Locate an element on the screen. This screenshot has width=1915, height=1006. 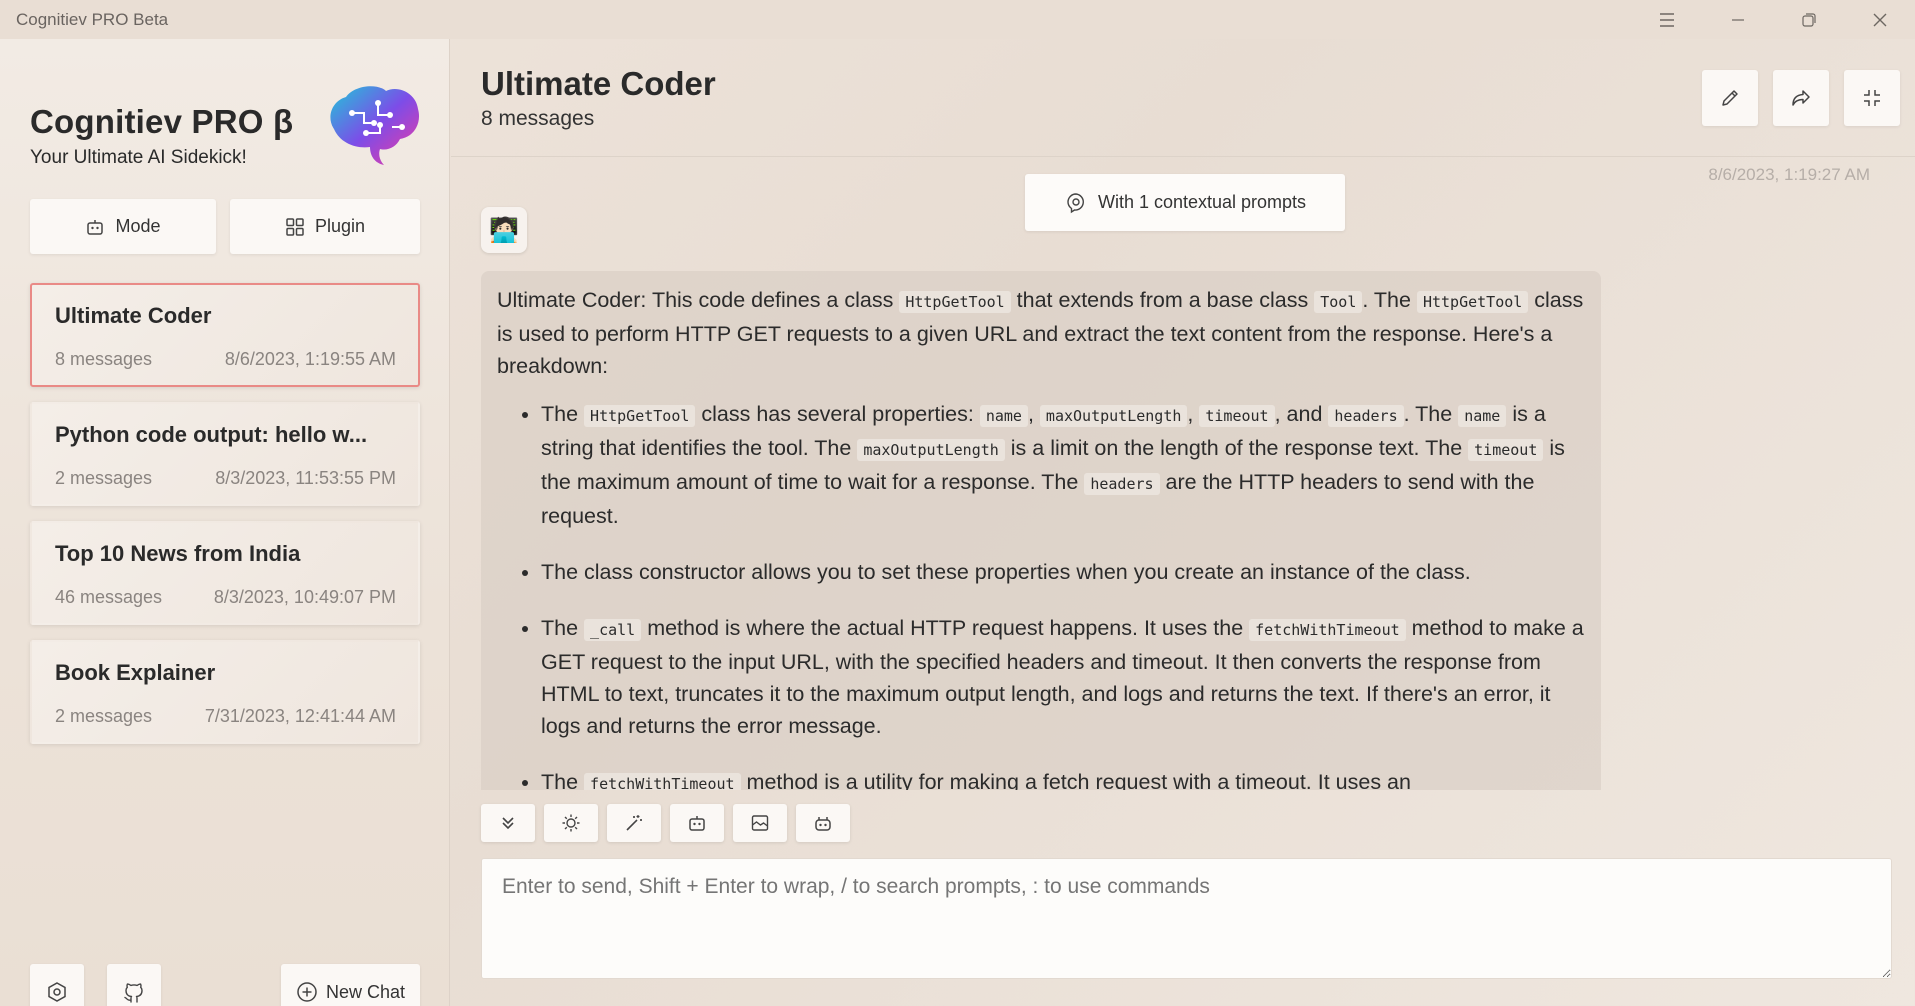
settings-icon is located at coordinates (57, 992).